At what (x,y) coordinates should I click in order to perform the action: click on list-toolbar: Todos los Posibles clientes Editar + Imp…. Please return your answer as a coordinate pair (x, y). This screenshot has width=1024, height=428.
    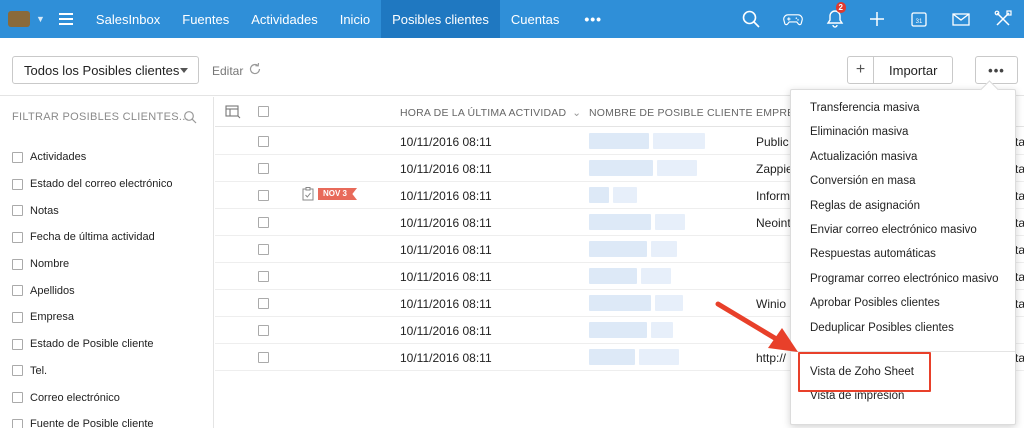
    Looking at the image, I should click on (512, 67).